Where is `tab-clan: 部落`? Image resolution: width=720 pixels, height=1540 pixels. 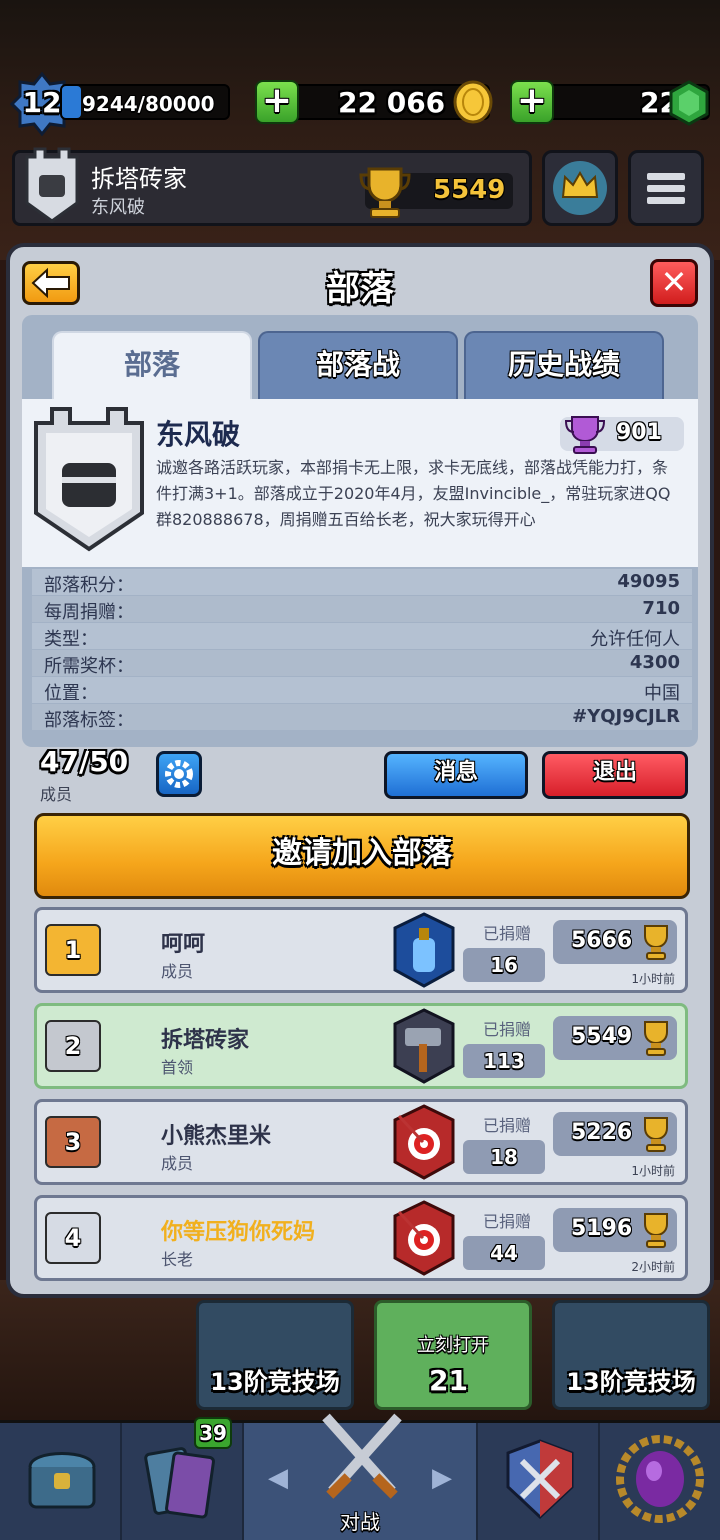 tab-clan: 部落 is located at coordinates (152, 366).